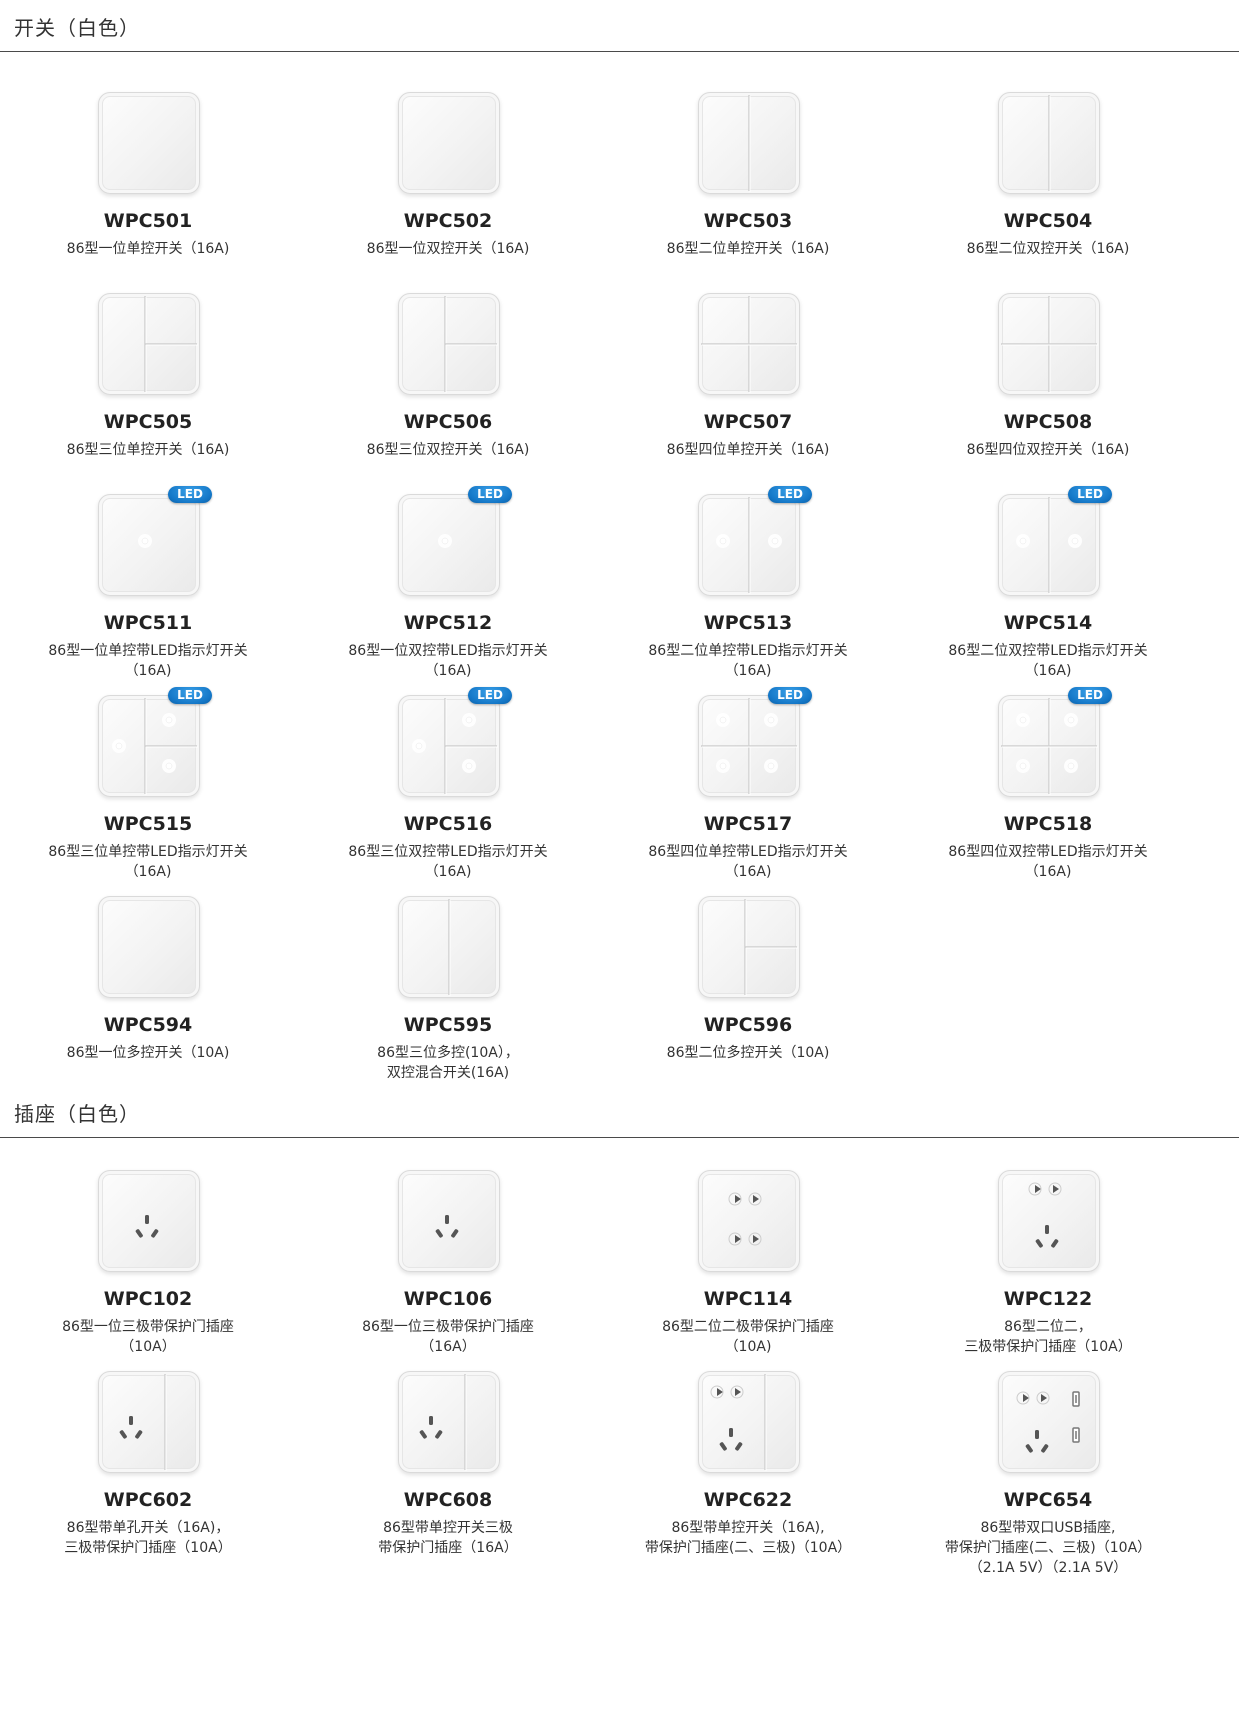 Image resolution: width=1239 pixels, height=1715 pixels. I want to click on product-card: WPC504 86型二位双控开关（16A), so click(1050, 192).